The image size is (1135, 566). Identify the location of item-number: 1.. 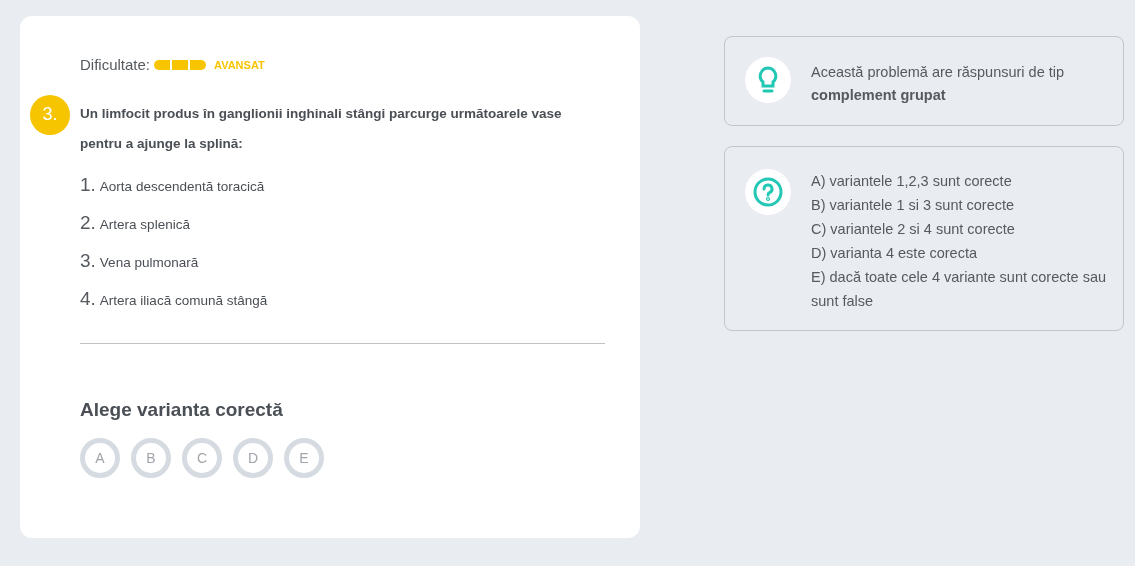
(88, 184).